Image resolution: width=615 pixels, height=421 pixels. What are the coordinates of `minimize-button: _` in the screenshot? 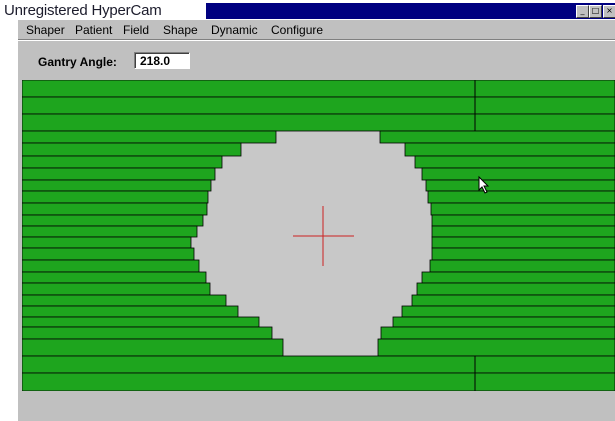 It's located at (582, 11).